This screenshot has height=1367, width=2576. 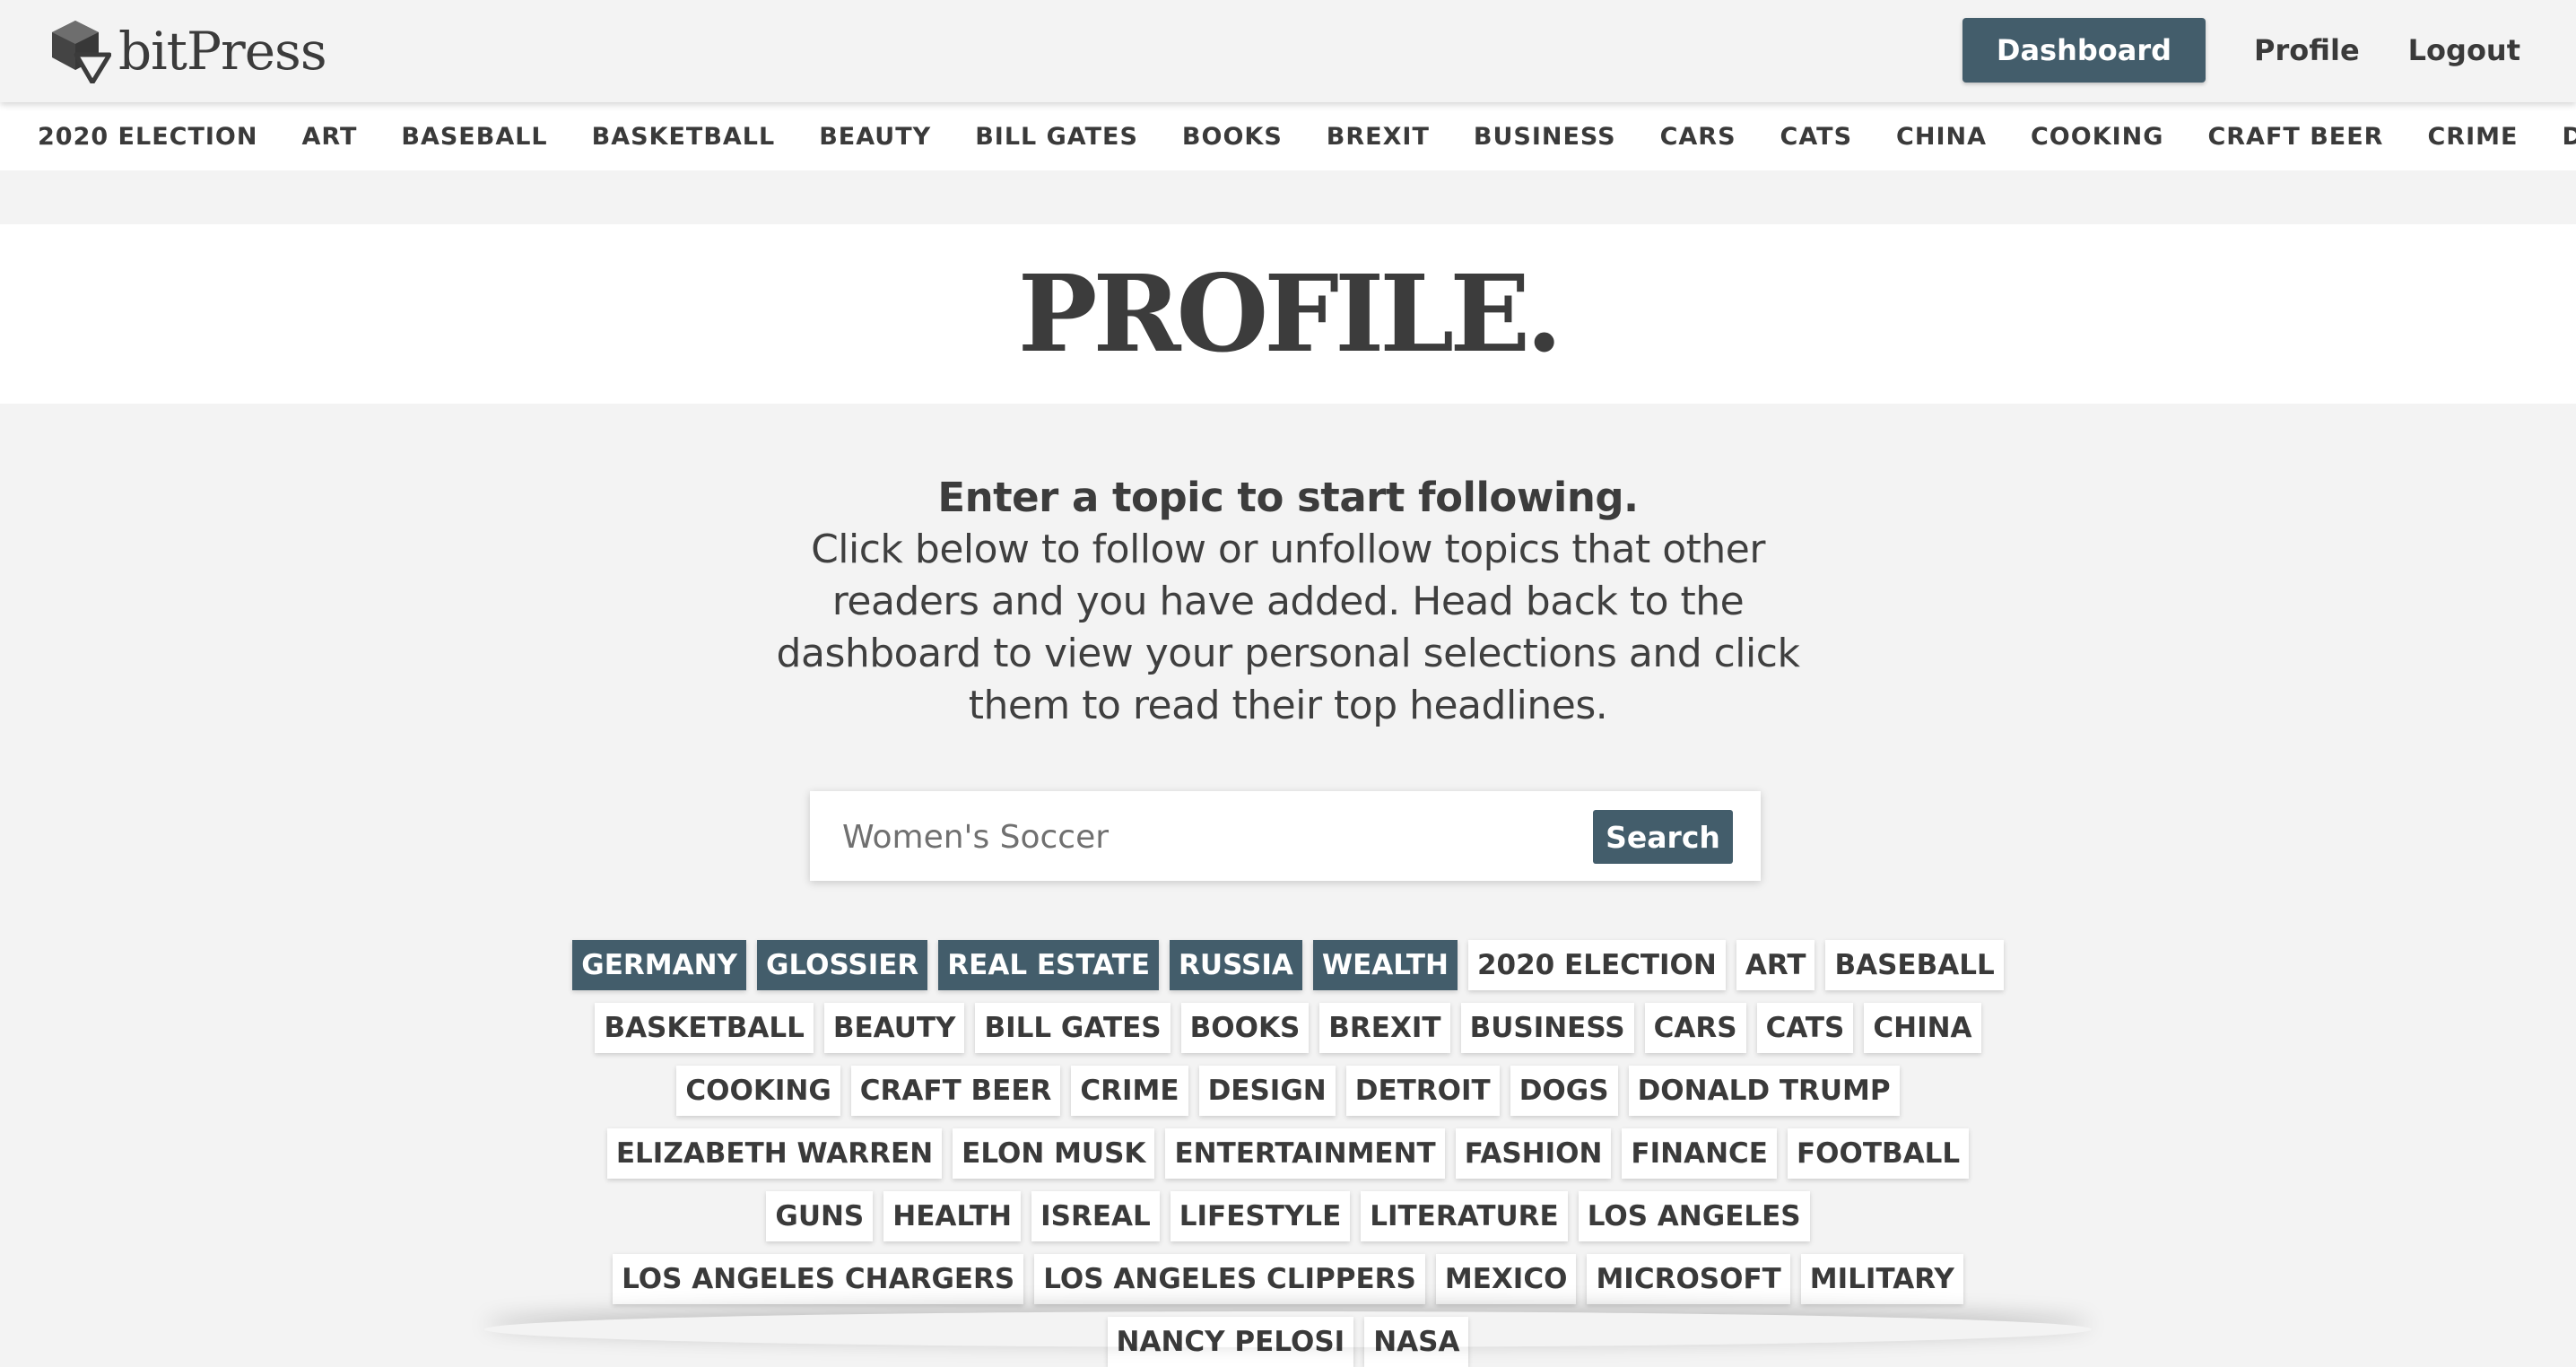 I want to click on topic-nav-crime: CRIME, so click(x=2472, y=137).